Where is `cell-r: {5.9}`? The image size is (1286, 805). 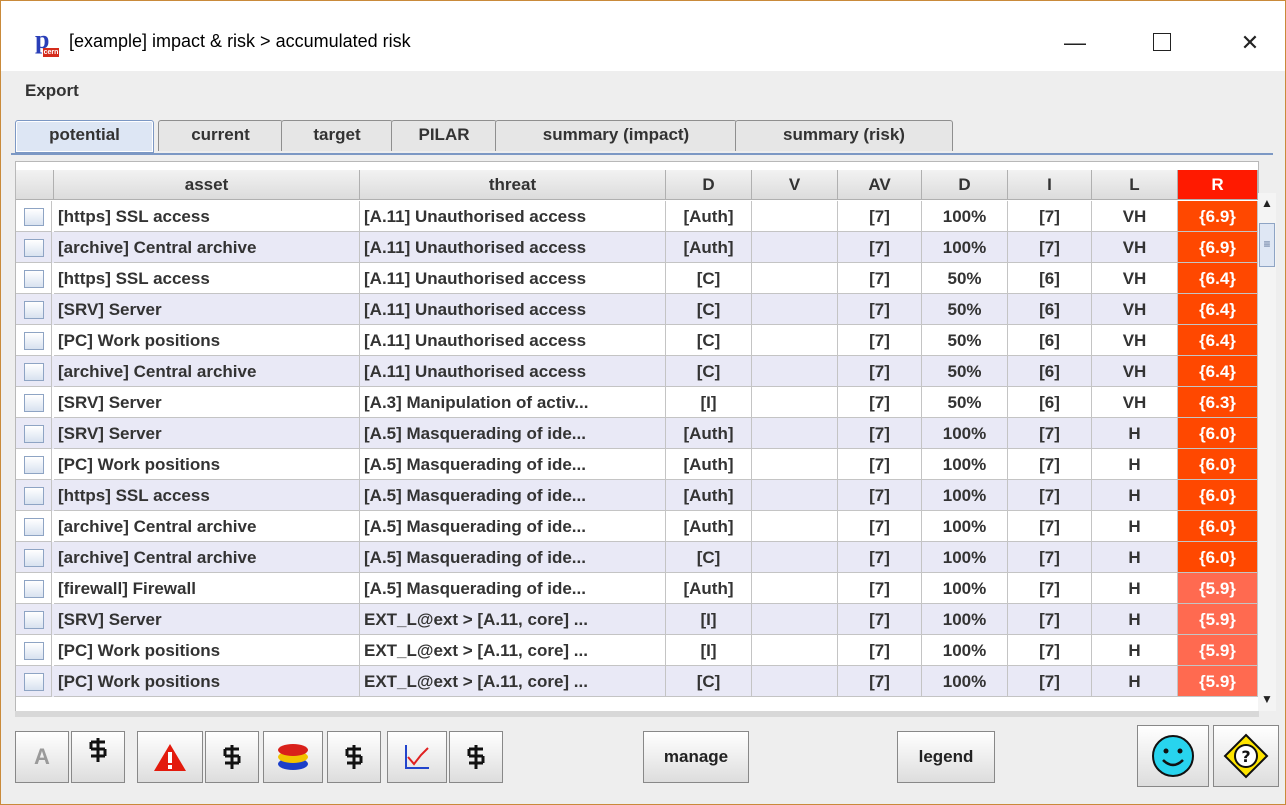 cell-r: {5.9} is located at coordinates (1218, 650).